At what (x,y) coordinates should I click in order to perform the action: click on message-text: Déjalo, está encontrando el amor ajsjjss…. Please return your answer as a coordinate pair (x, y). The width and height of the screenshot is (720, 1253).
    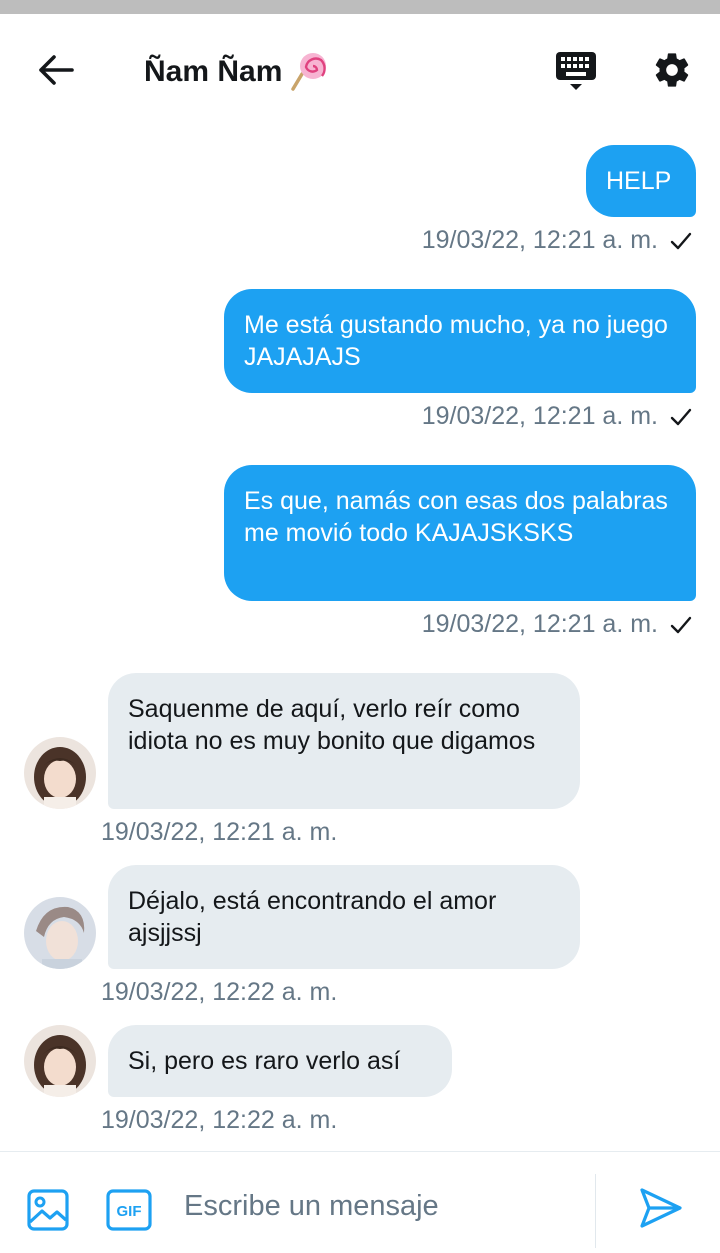
    Looking at the image, I should click on (312, 917).